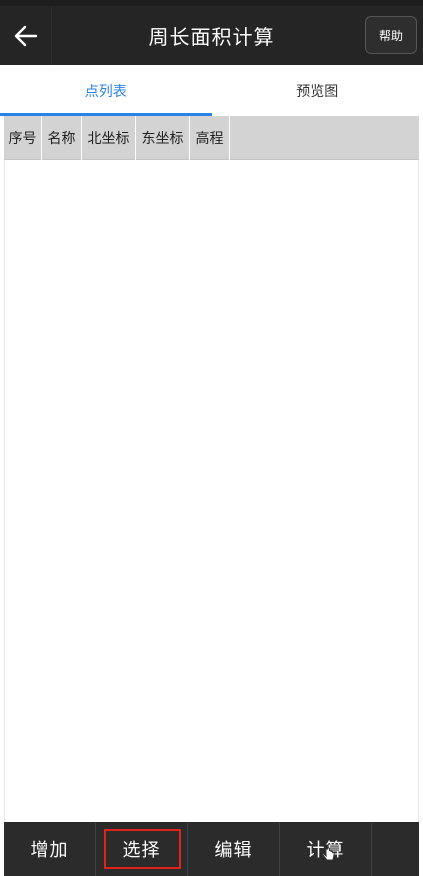 The height and width of the screenshot is (876, 423). Describe the element at coordinates (163, 138) in the screenshot. I see `column-header-east: 东坐标` at that location.